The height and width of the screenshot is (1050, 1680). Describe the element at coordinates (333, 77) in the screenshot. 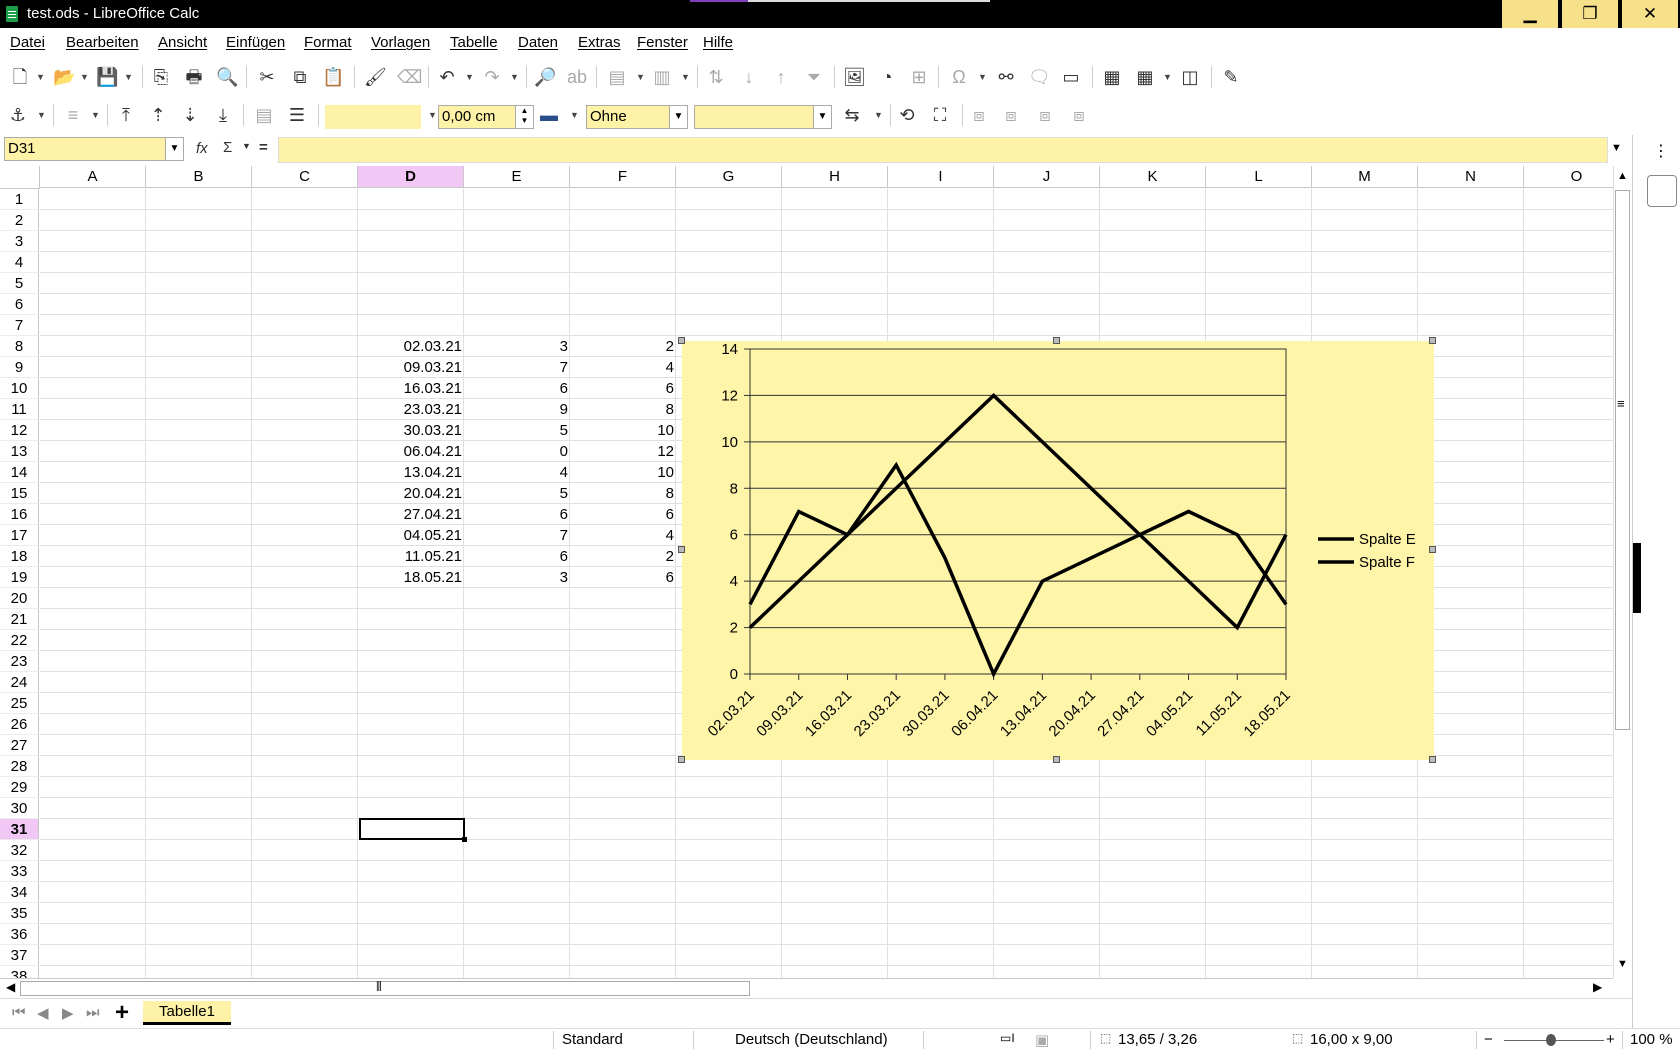

I see `paste-icon: 📋` at that location.